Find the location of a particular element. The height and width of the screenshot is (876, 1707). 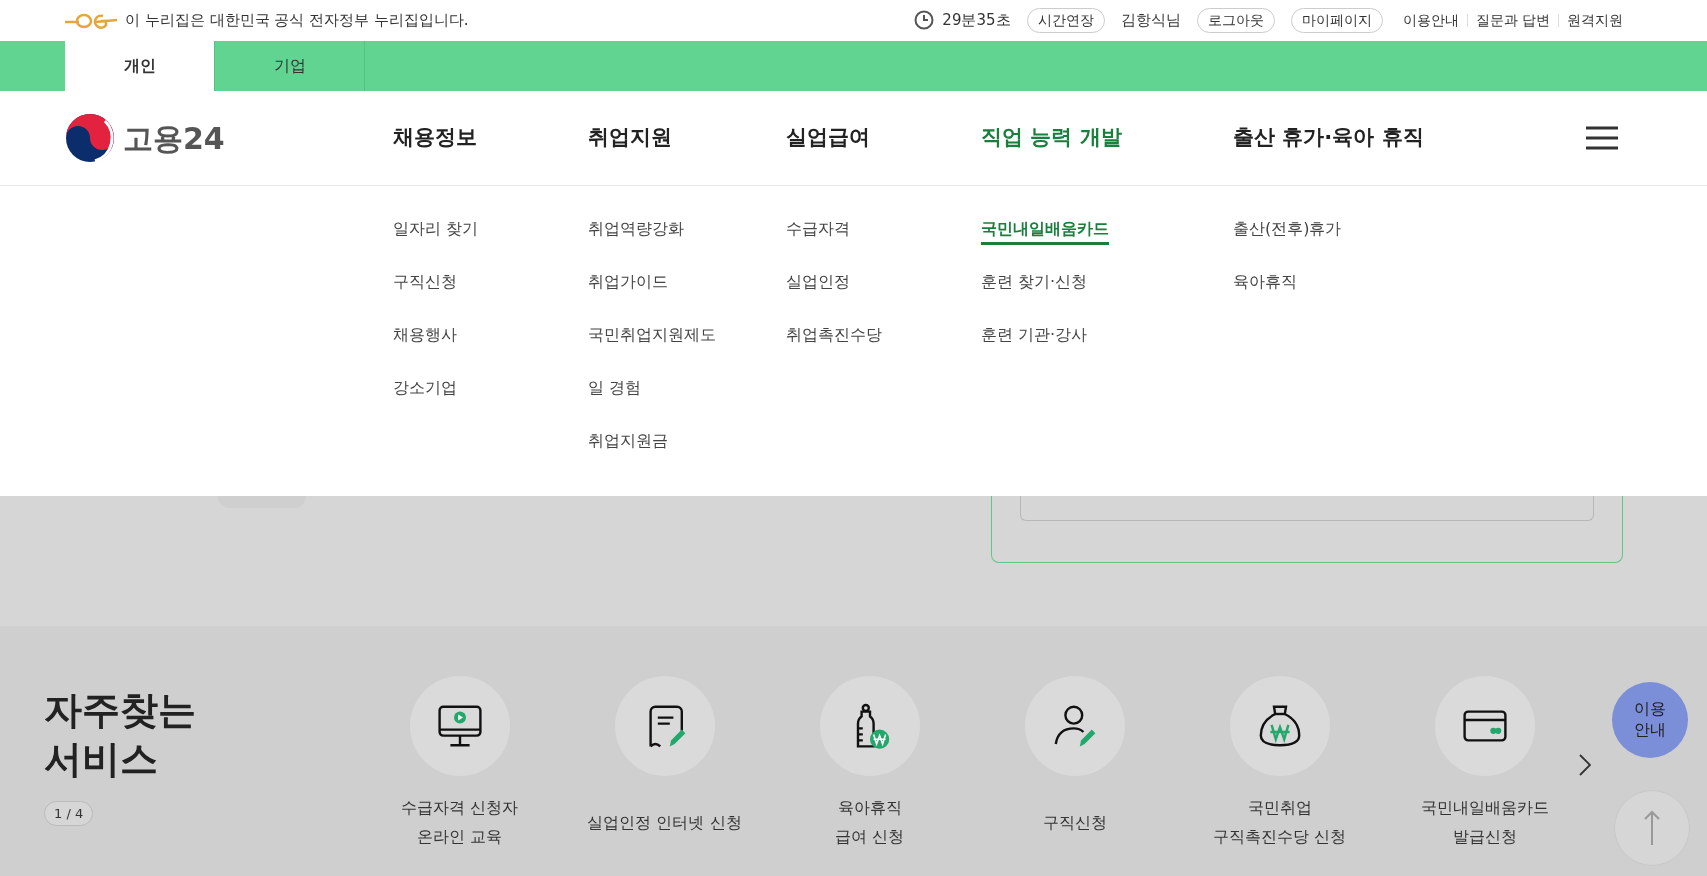

logout-button: 로그아웃 is located at coordinates (1235, 20).